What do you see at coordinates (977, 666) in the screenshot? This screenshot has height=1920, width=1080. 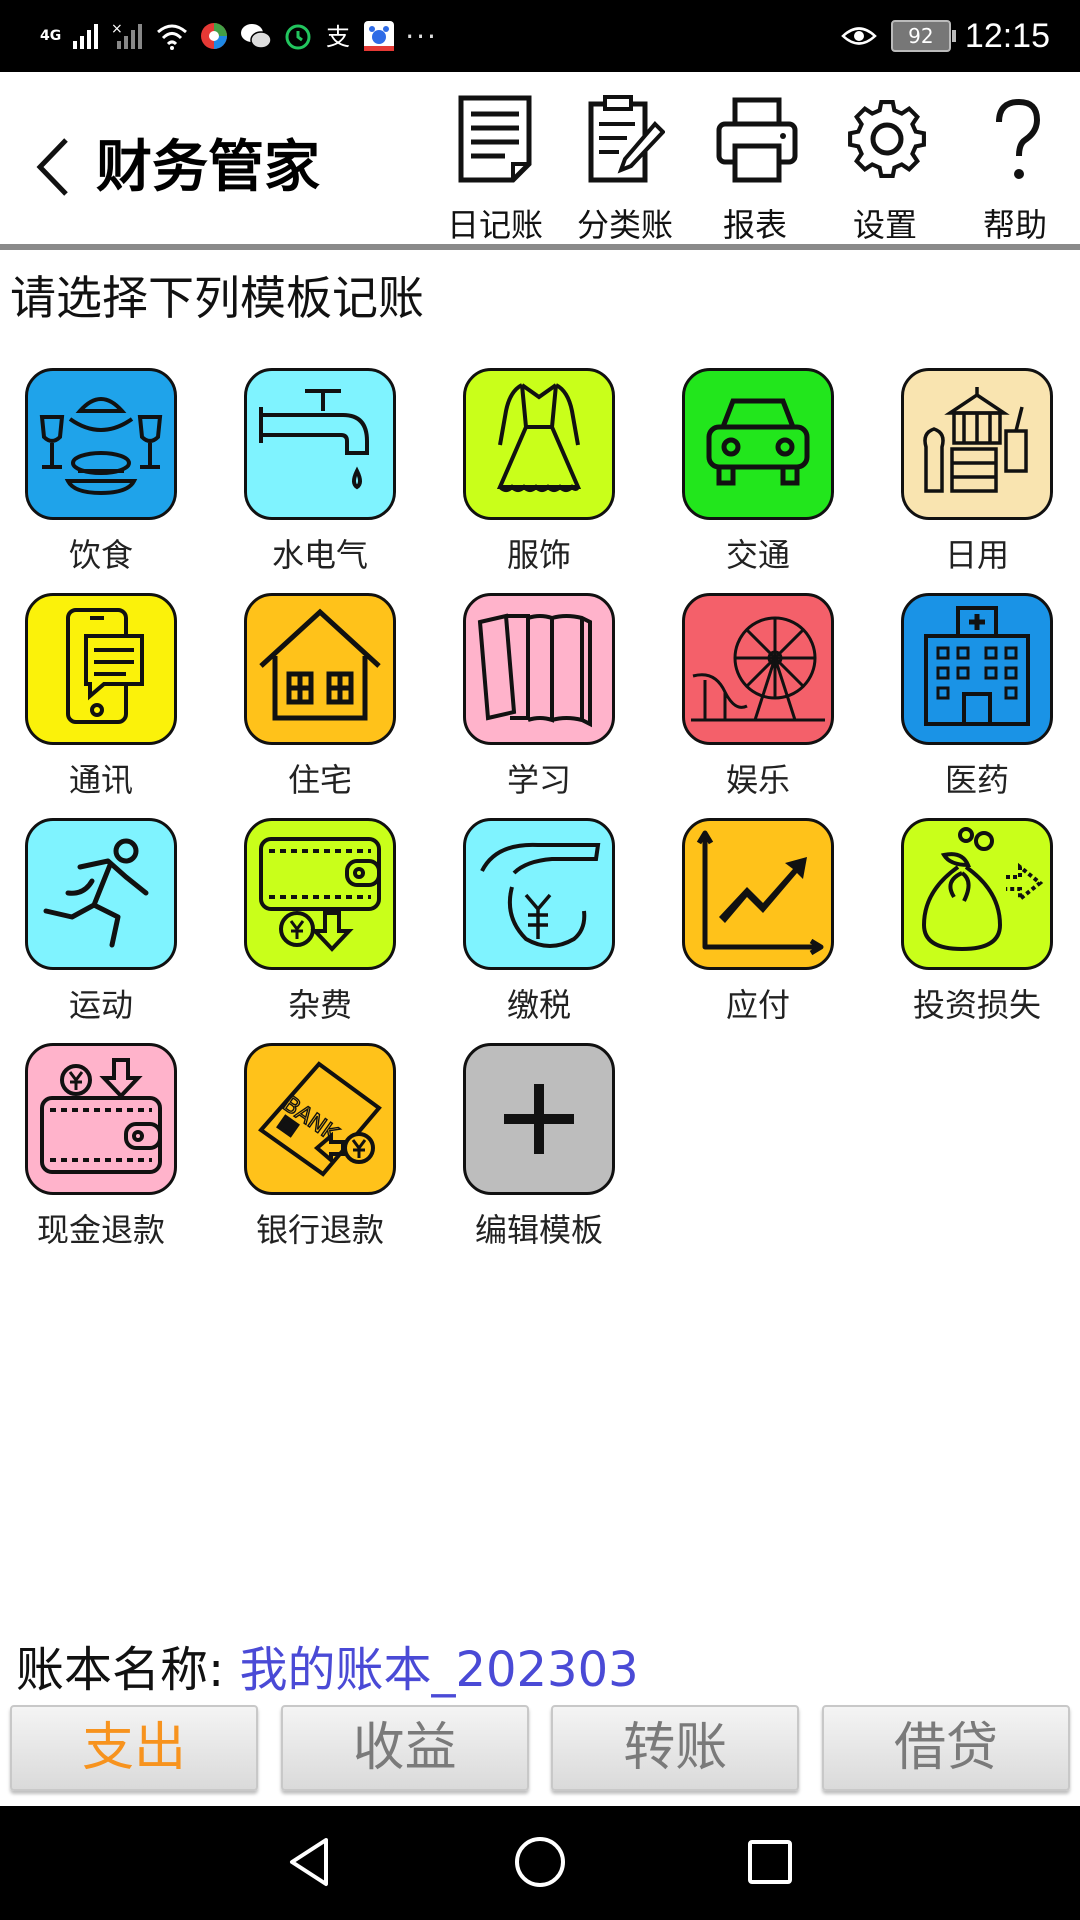 I see `hospital-icon` at bounding box center [977, 666].